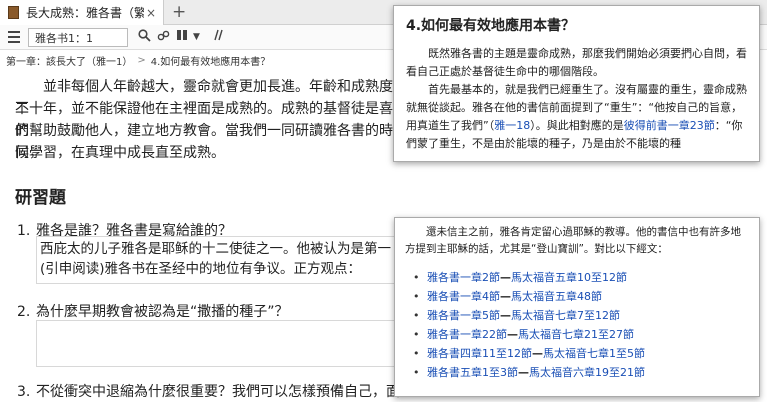 This screenshot has height=402, width=767. Describe the element at coordinates (151, 13) in the screenshot. I see `close-icon: ×` at that location.